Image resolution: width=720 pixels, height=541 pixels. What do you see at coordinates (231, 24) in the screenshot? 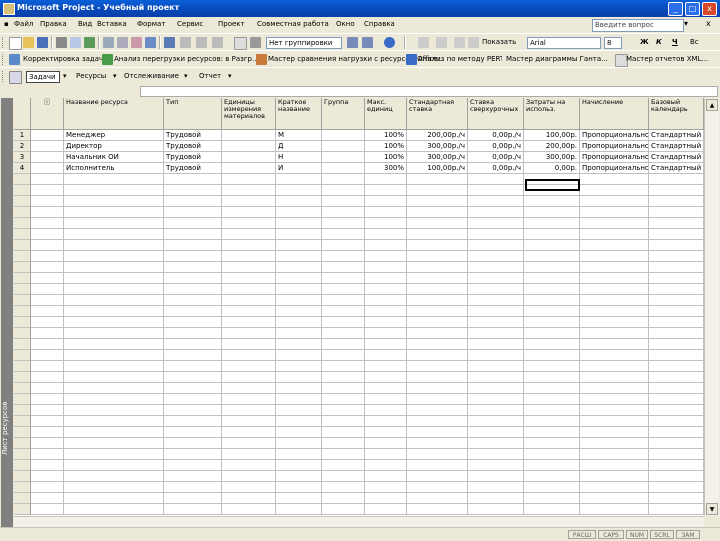
I see `menu-project: Проект` at bounding box center [231, 24].